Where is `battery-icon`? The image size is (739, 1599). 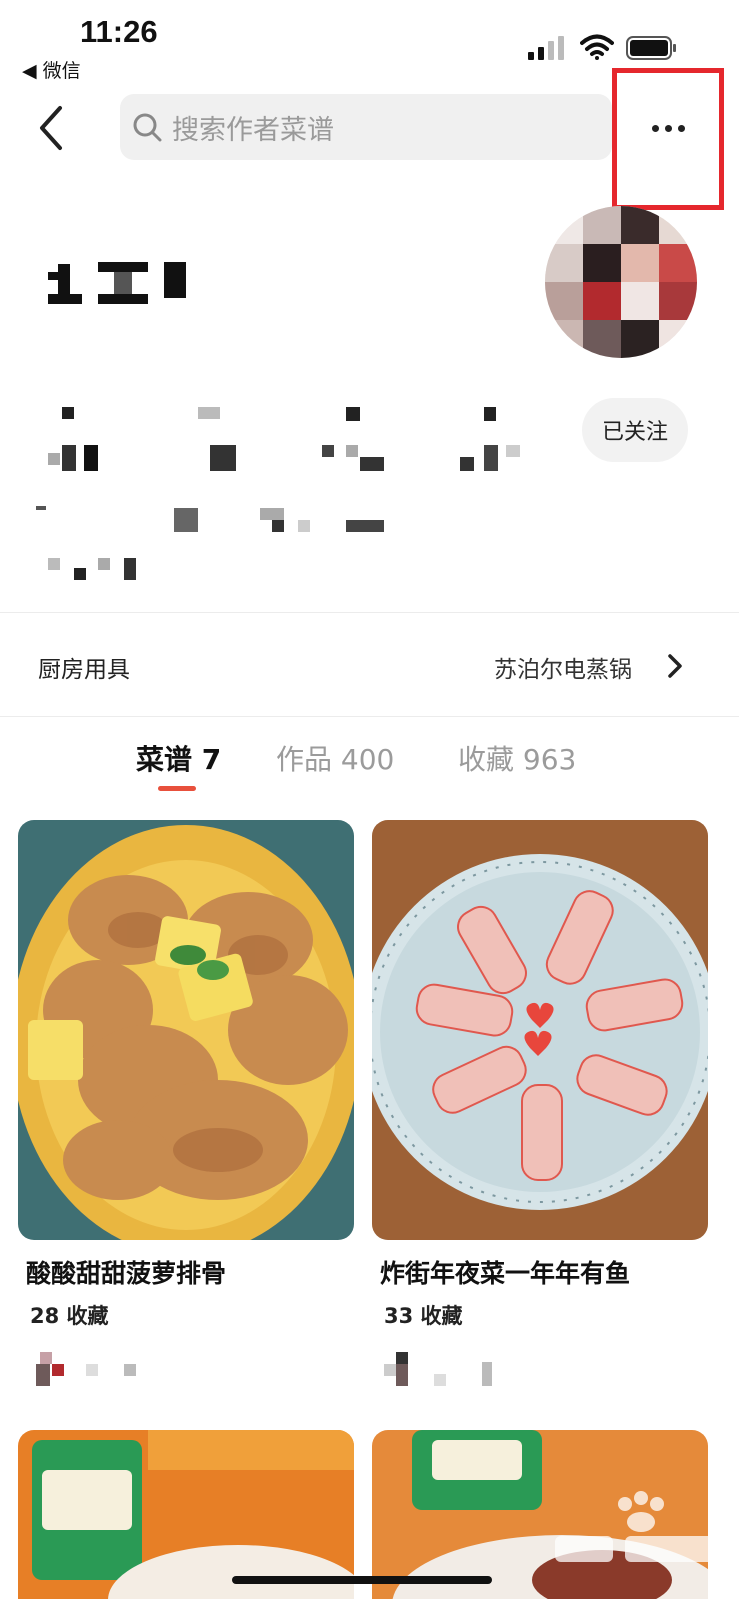 battery-icon is located at coordinates (651, 48).